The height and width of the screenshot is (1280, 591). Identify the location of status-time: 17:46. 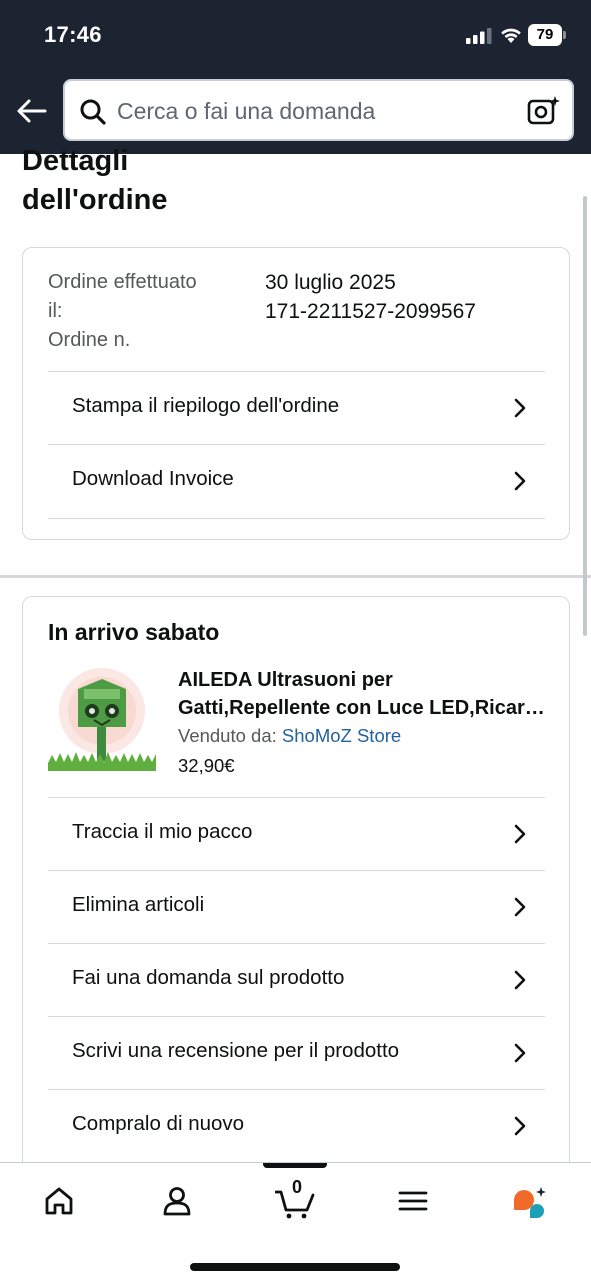
(73, 34).